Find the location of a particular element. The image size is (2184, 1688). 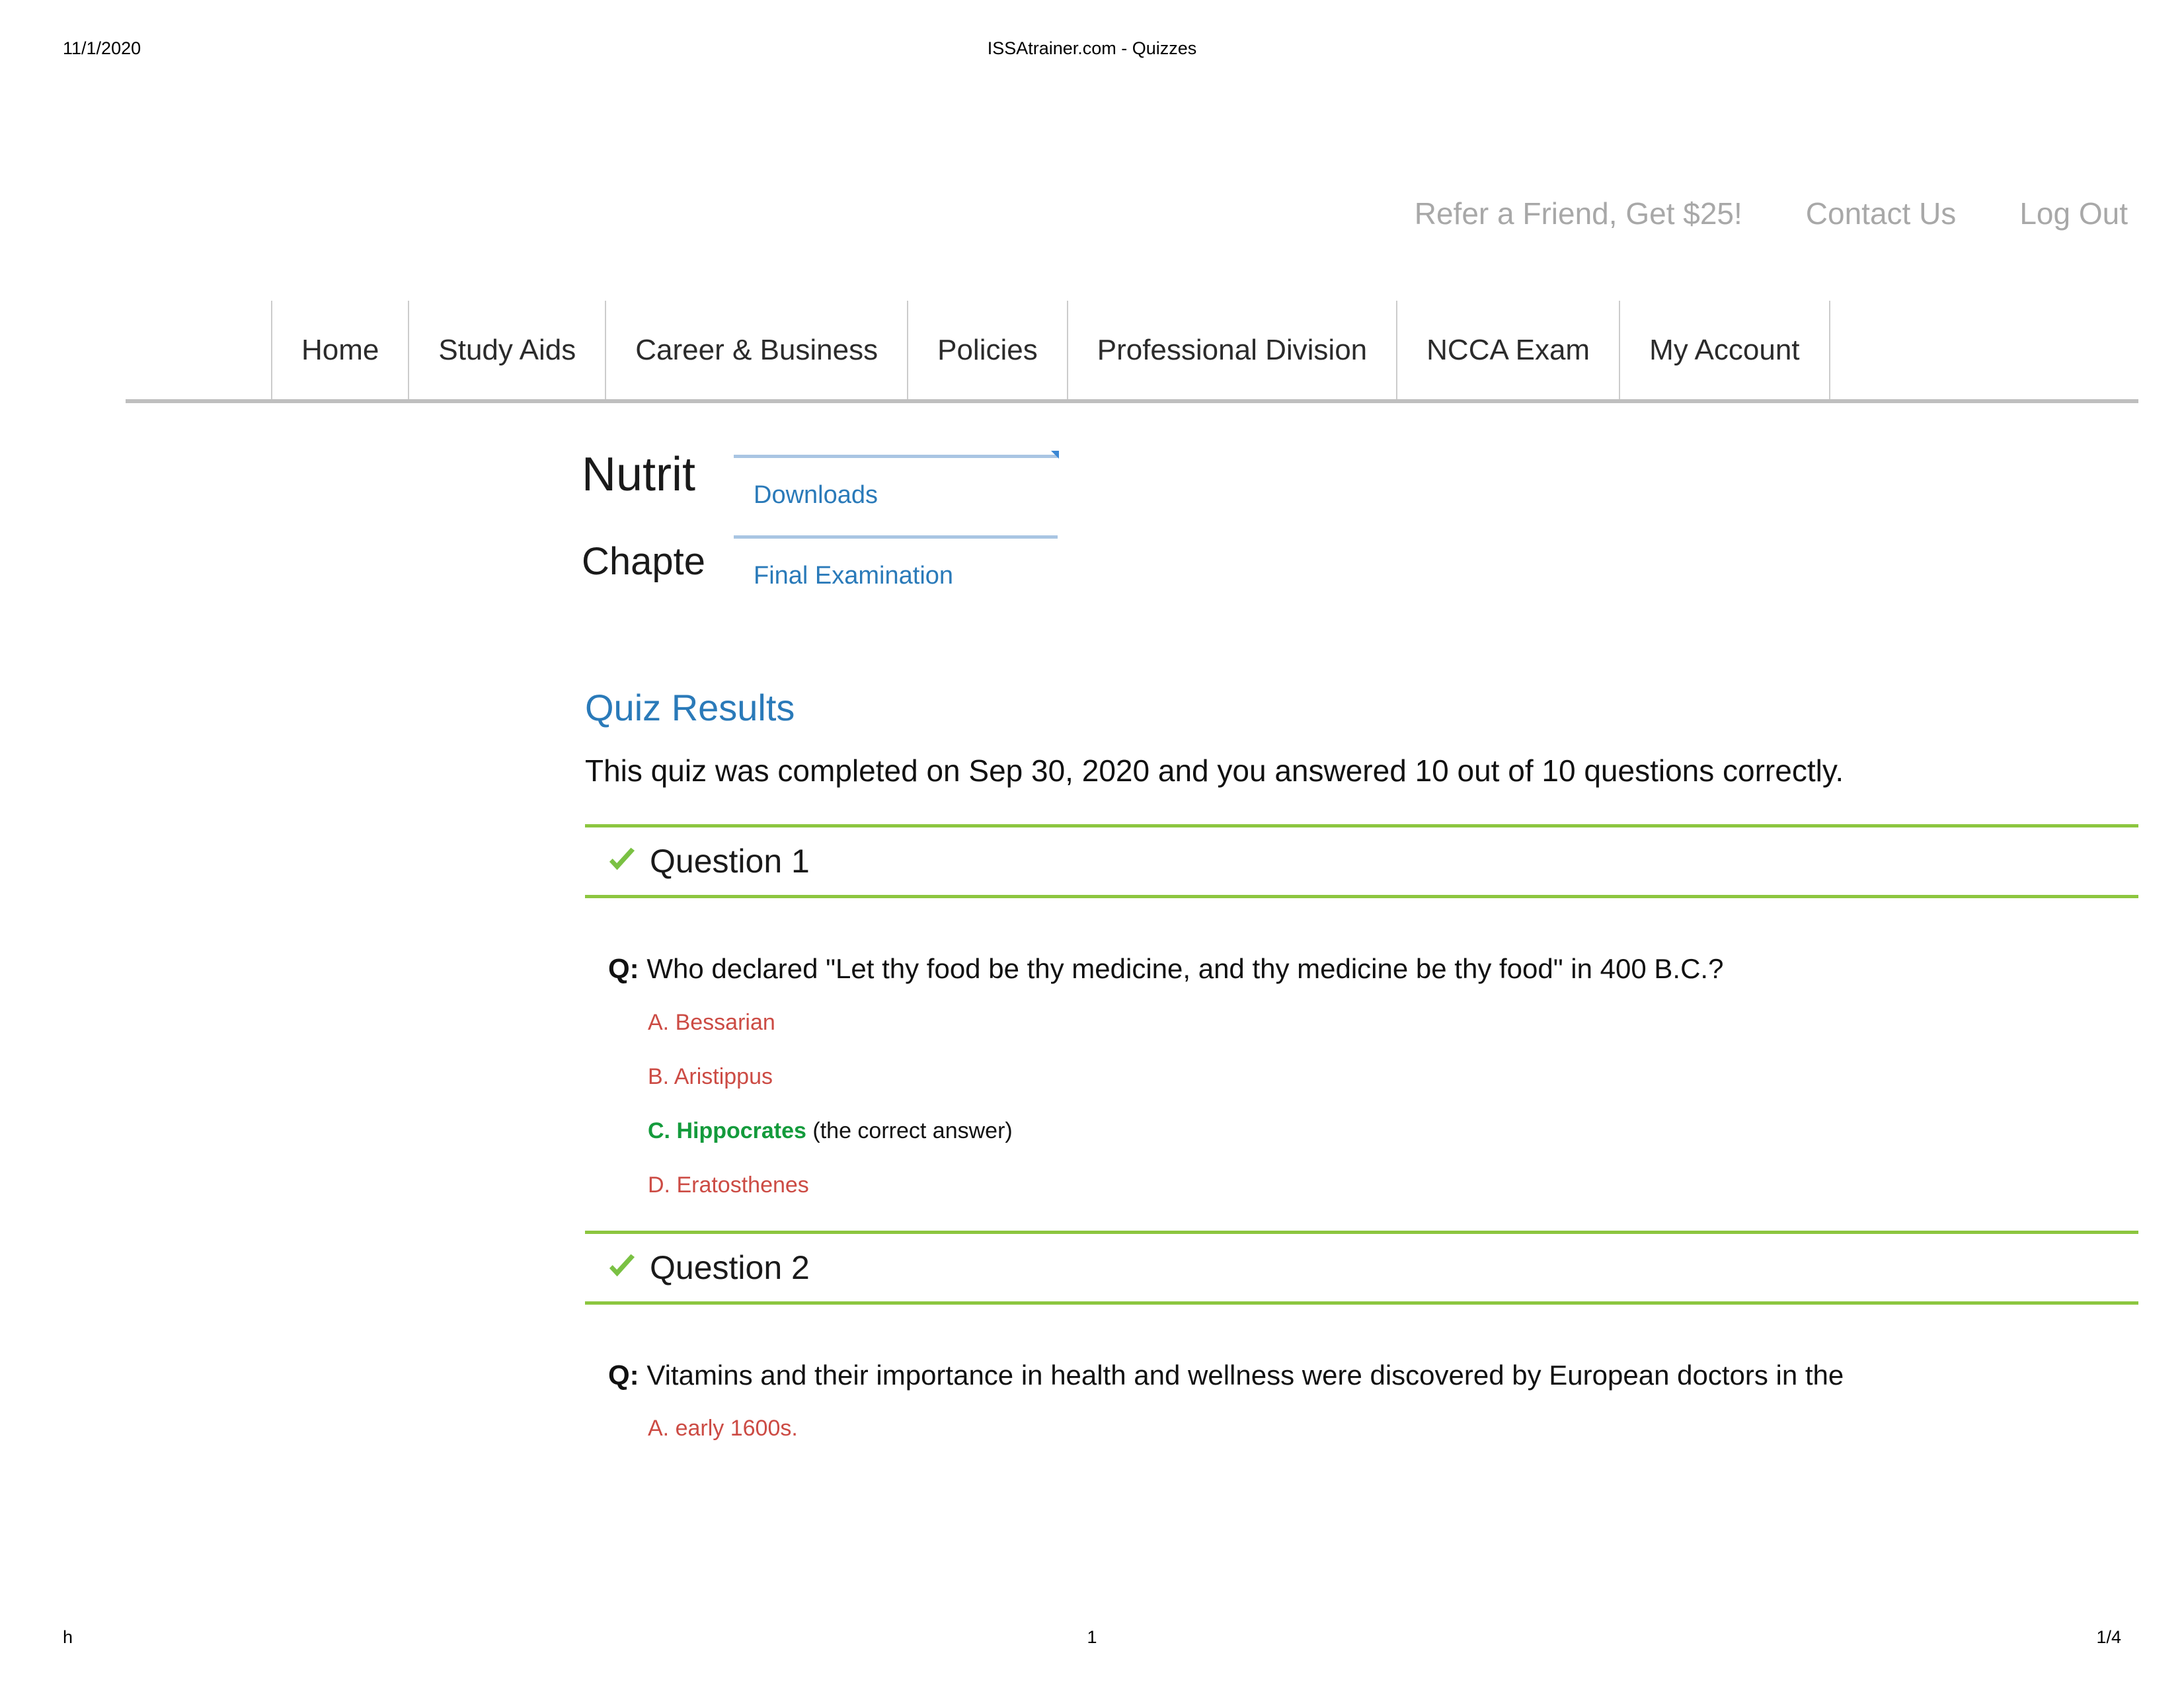

nav-end-divider is located at coordinates (1829, 350).